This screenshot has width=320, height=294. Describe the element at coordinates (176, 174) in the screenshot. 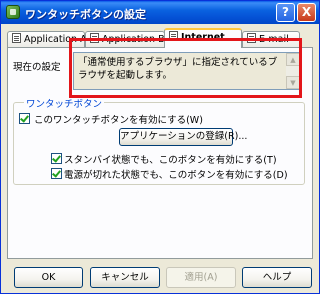

I see `power-off-checkbox-label: 電源が切れた状態でも、このボタンを有効にする(D)` at that location.